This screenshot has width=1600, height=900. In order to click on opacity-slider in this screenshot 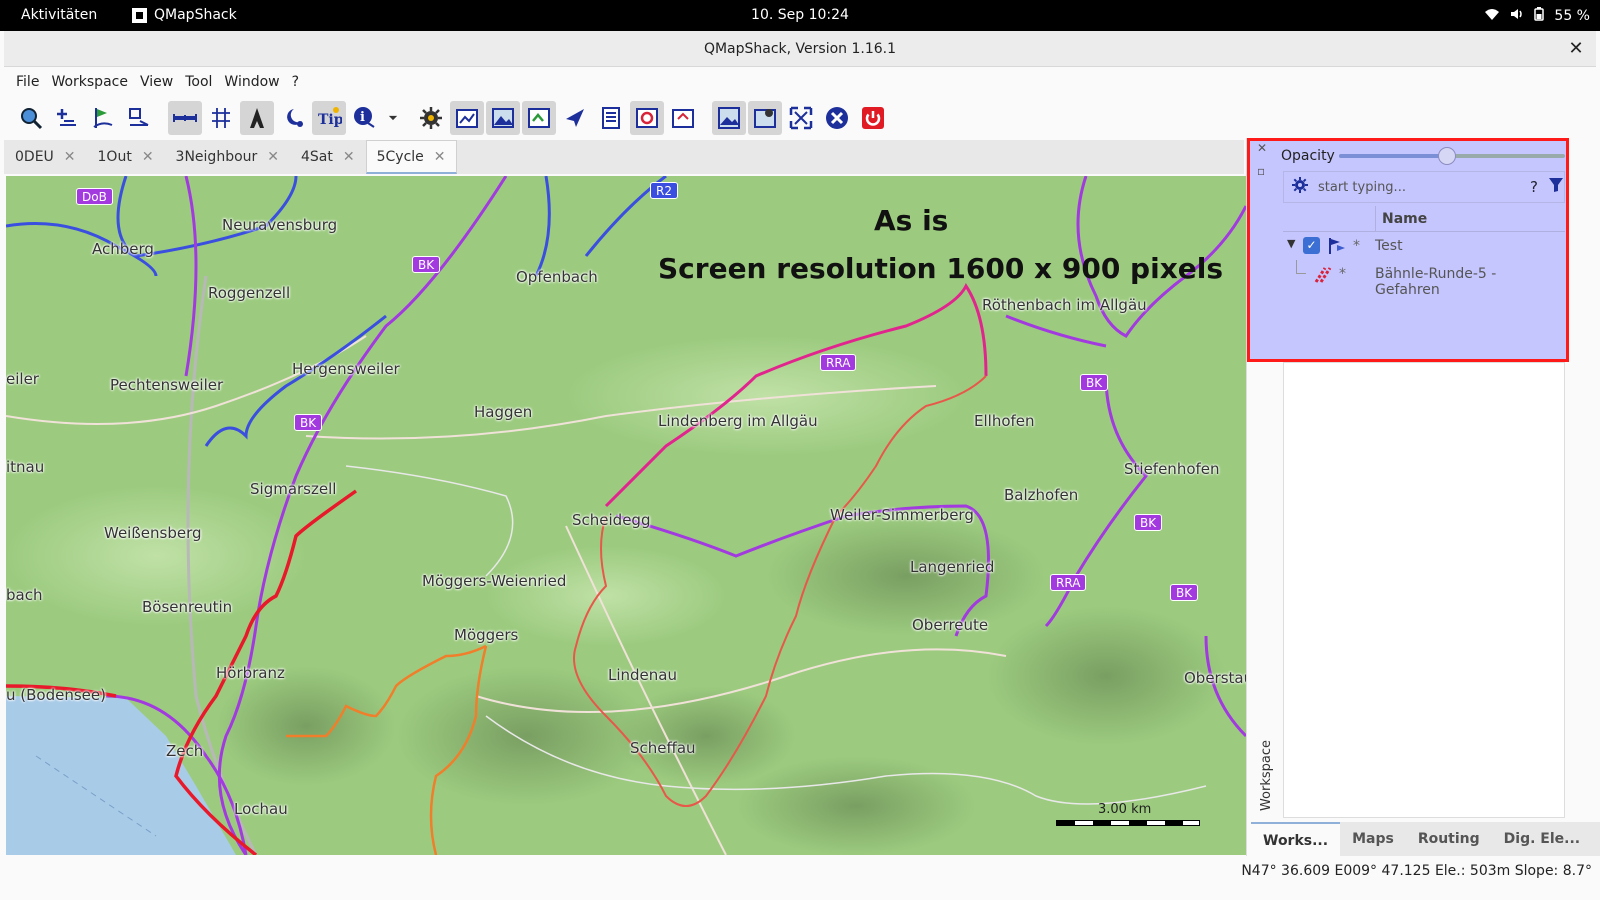, I will do `click(1452, 156)`.